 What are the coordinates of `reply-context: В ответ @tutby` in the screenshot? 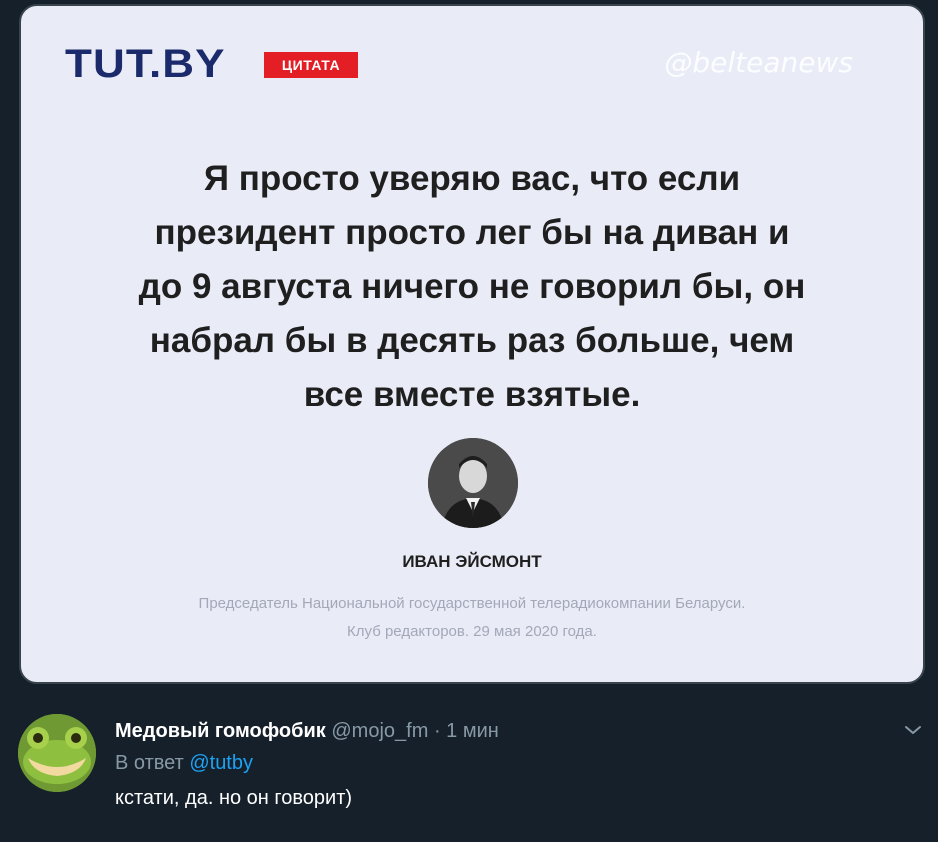 It's located at (184, 763).